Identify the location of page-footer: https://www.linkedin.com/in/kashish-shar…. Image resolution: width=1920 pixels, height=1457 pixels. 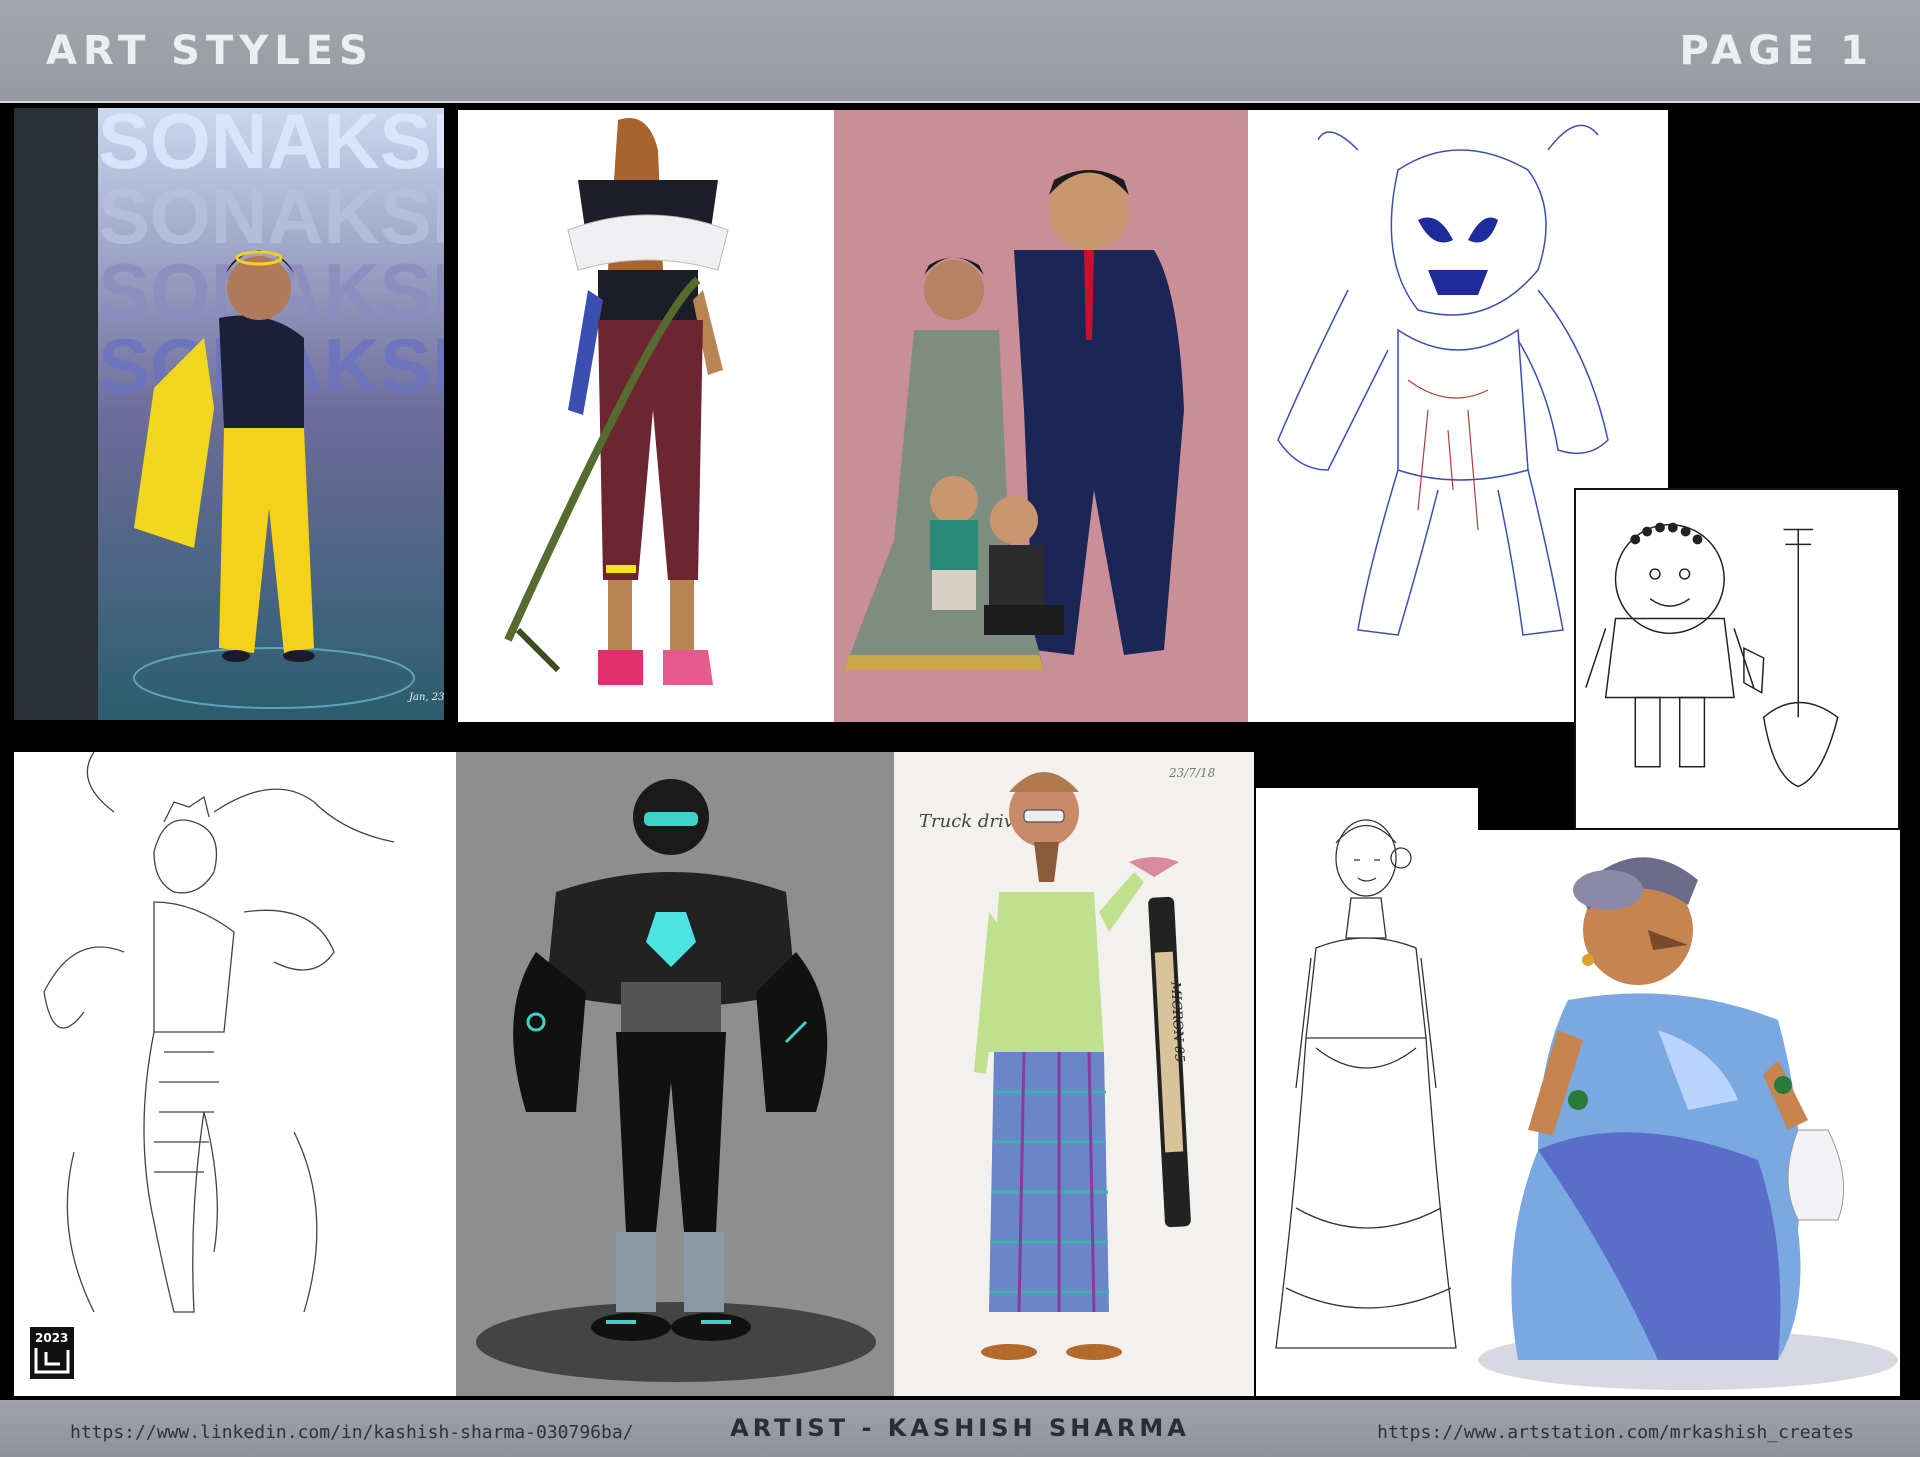
(960, 1428).